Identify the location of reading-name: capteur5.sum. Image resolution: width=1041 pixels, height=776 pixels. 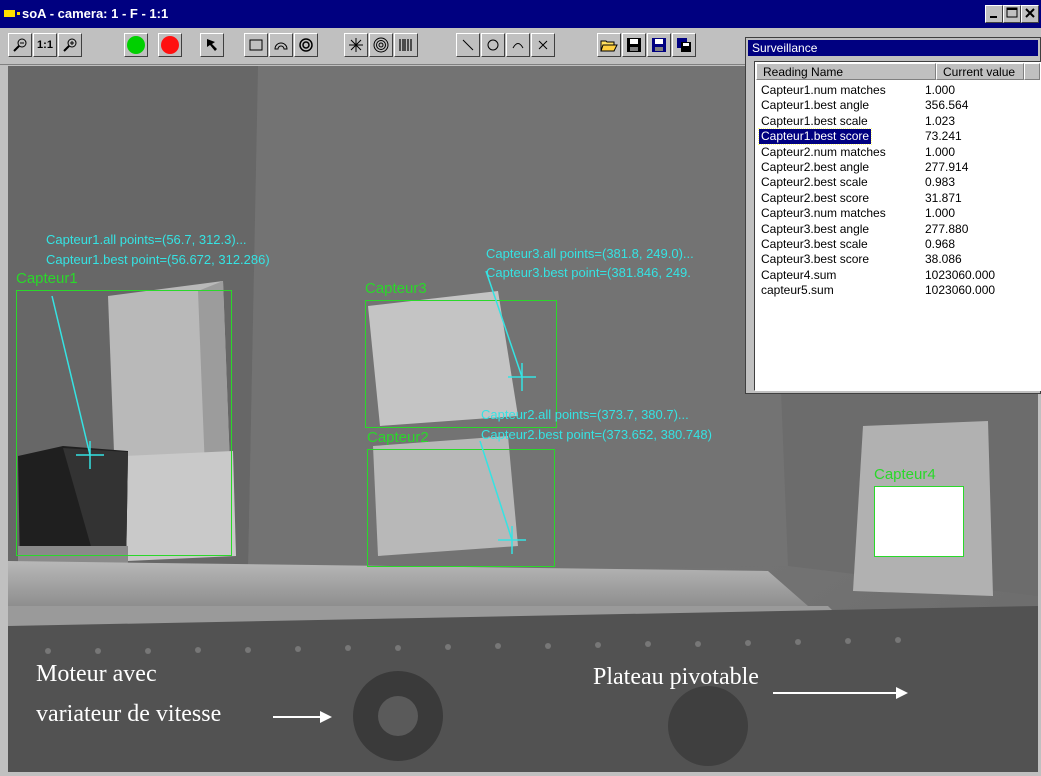
(797, 290).